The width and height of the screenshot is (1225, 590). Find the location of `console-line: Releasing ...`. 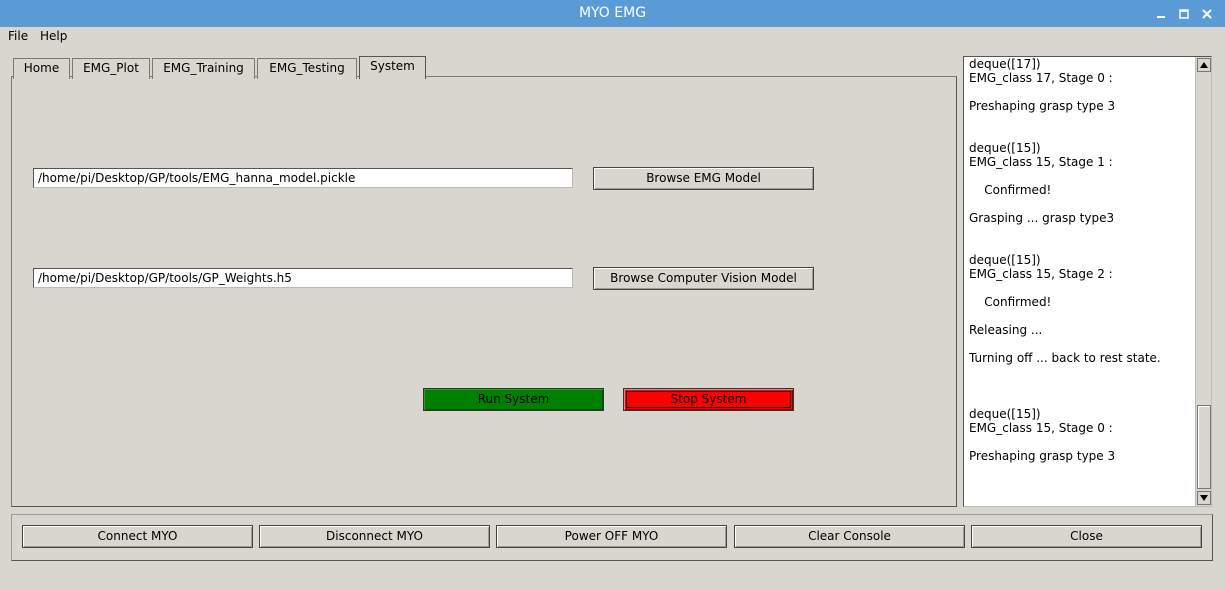

console-line: Releasing ... is located at coordinates (1006, 330).